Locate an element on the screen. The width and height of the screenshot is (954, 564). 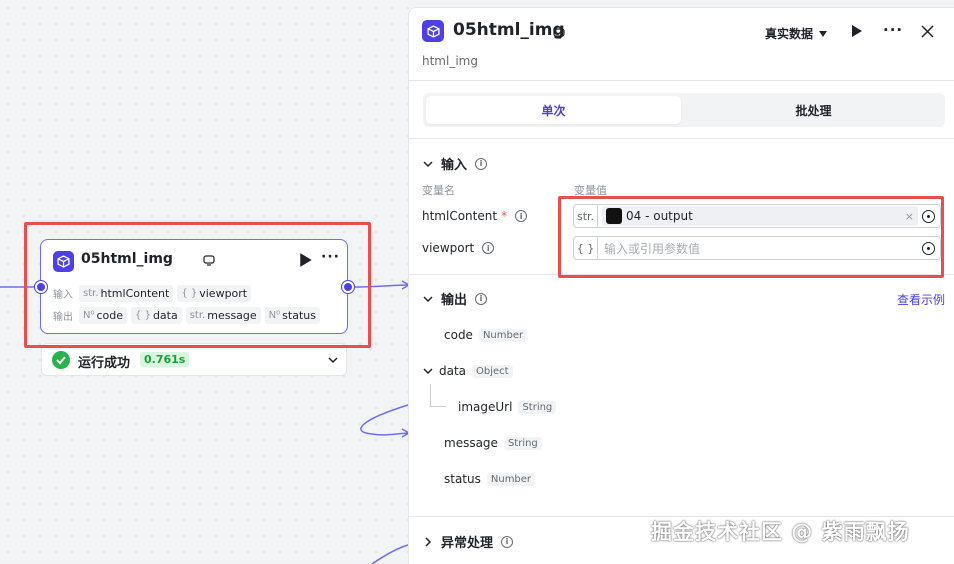
bottom-edge is located at coordinates (390, 554).